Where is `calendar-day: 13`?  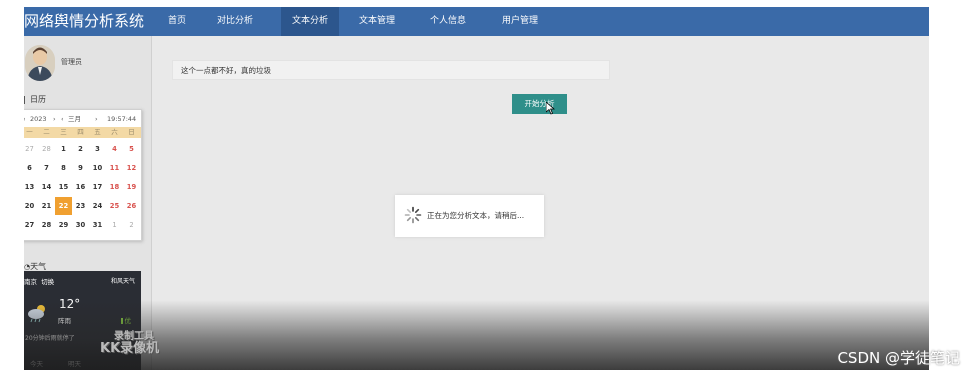
calendar-day: 13 is located at coordinates (31, 187).